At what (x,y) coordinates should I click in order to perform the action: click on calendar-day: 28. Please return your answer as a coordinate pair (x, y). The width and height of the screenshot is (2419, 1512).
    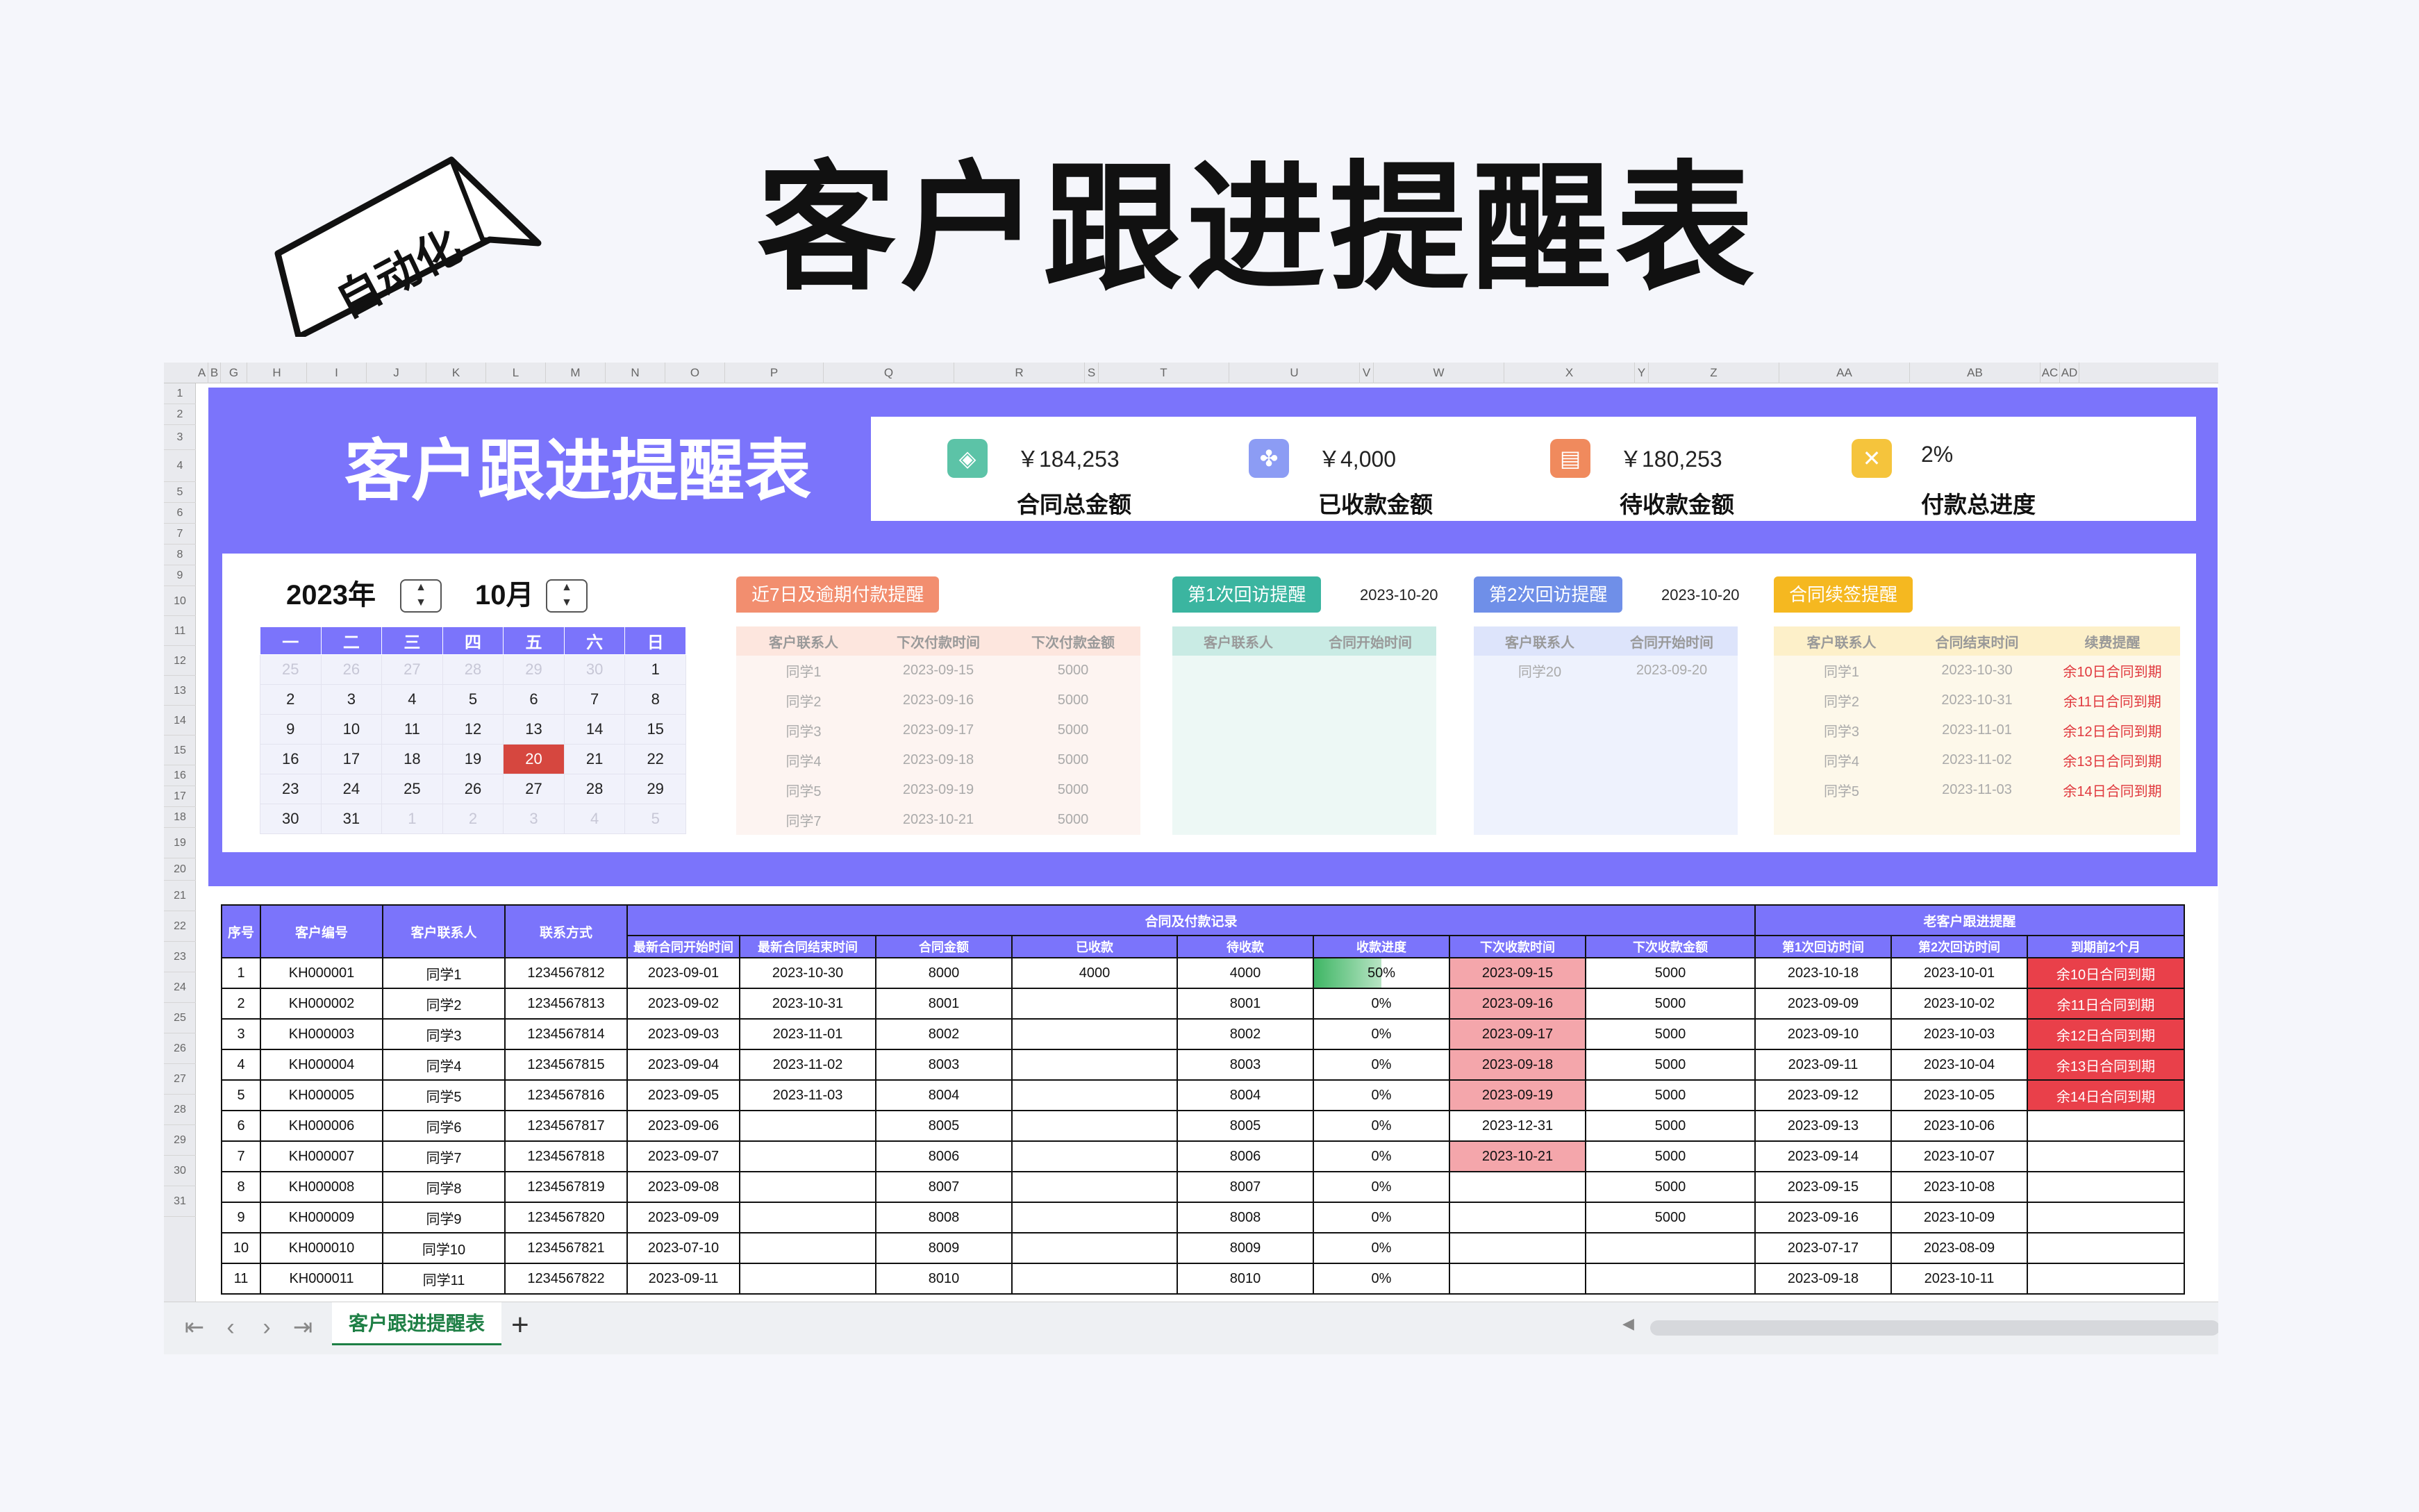
    Looking at the image, I should click on (594, 789).